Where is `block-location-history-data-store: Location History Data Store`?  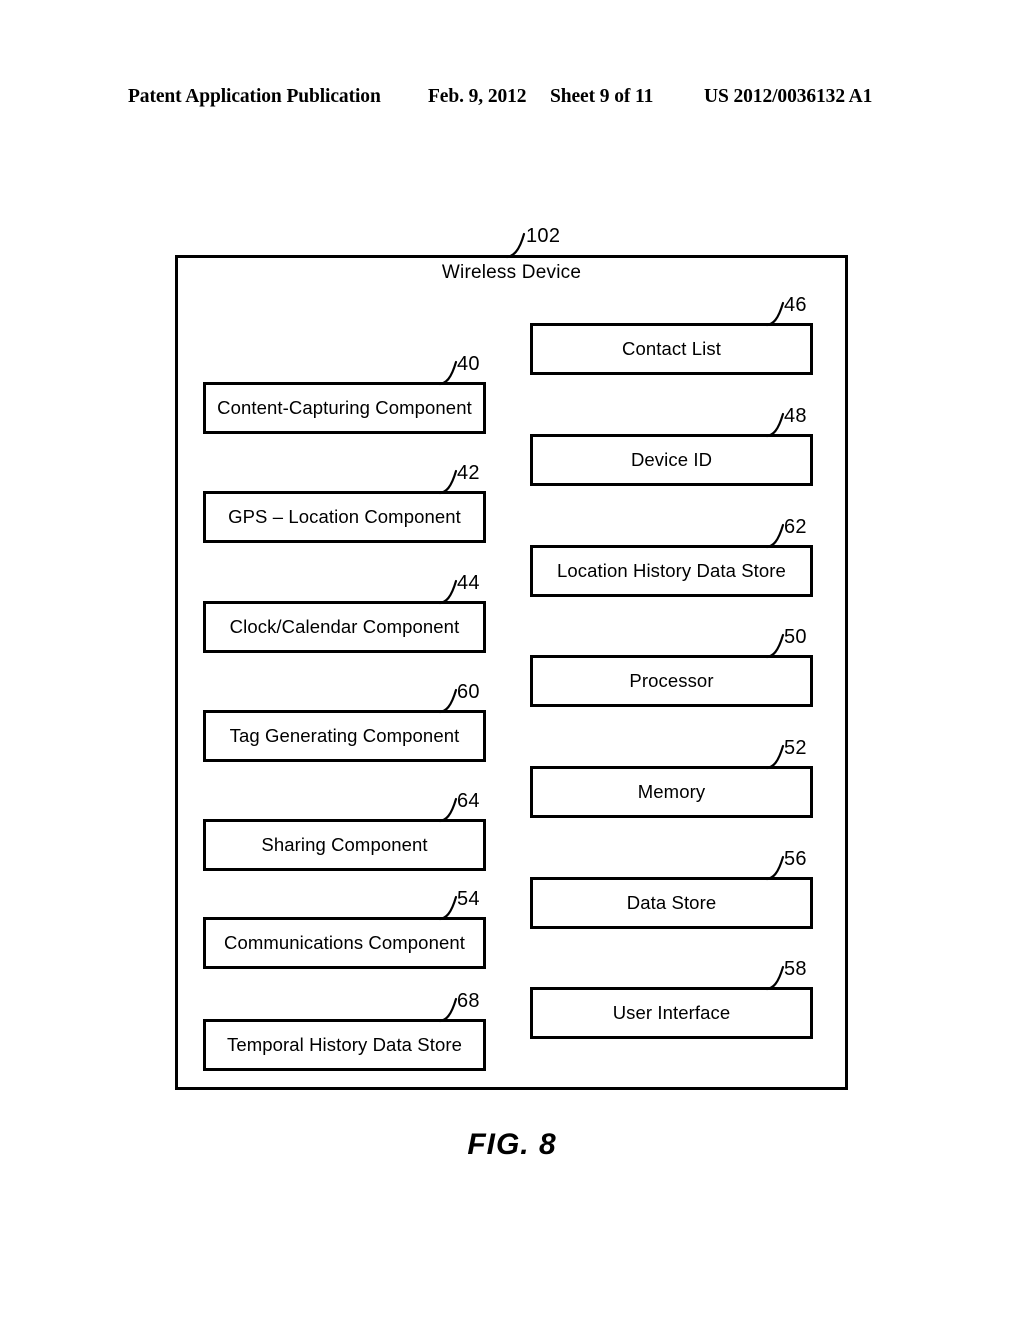 block-location-history-data-store: Location History Data Store is located at coordinates (671, 571).